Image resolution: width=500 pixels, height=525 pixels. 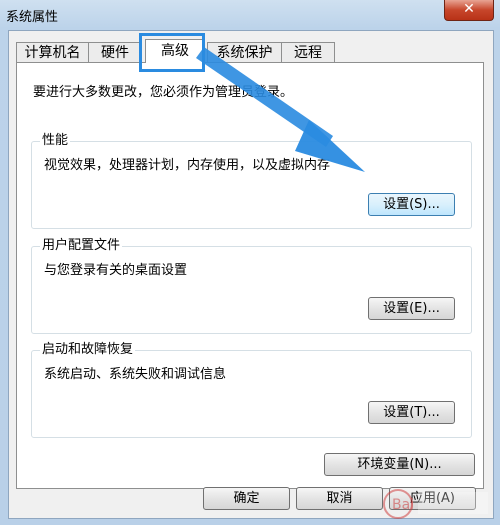 What do you see at coordinates (163, 92) in the screenshot?
I see `admin-notice: 要进行大多数更改，您必须作为管理员登录。` at bounding box center [163, 92].